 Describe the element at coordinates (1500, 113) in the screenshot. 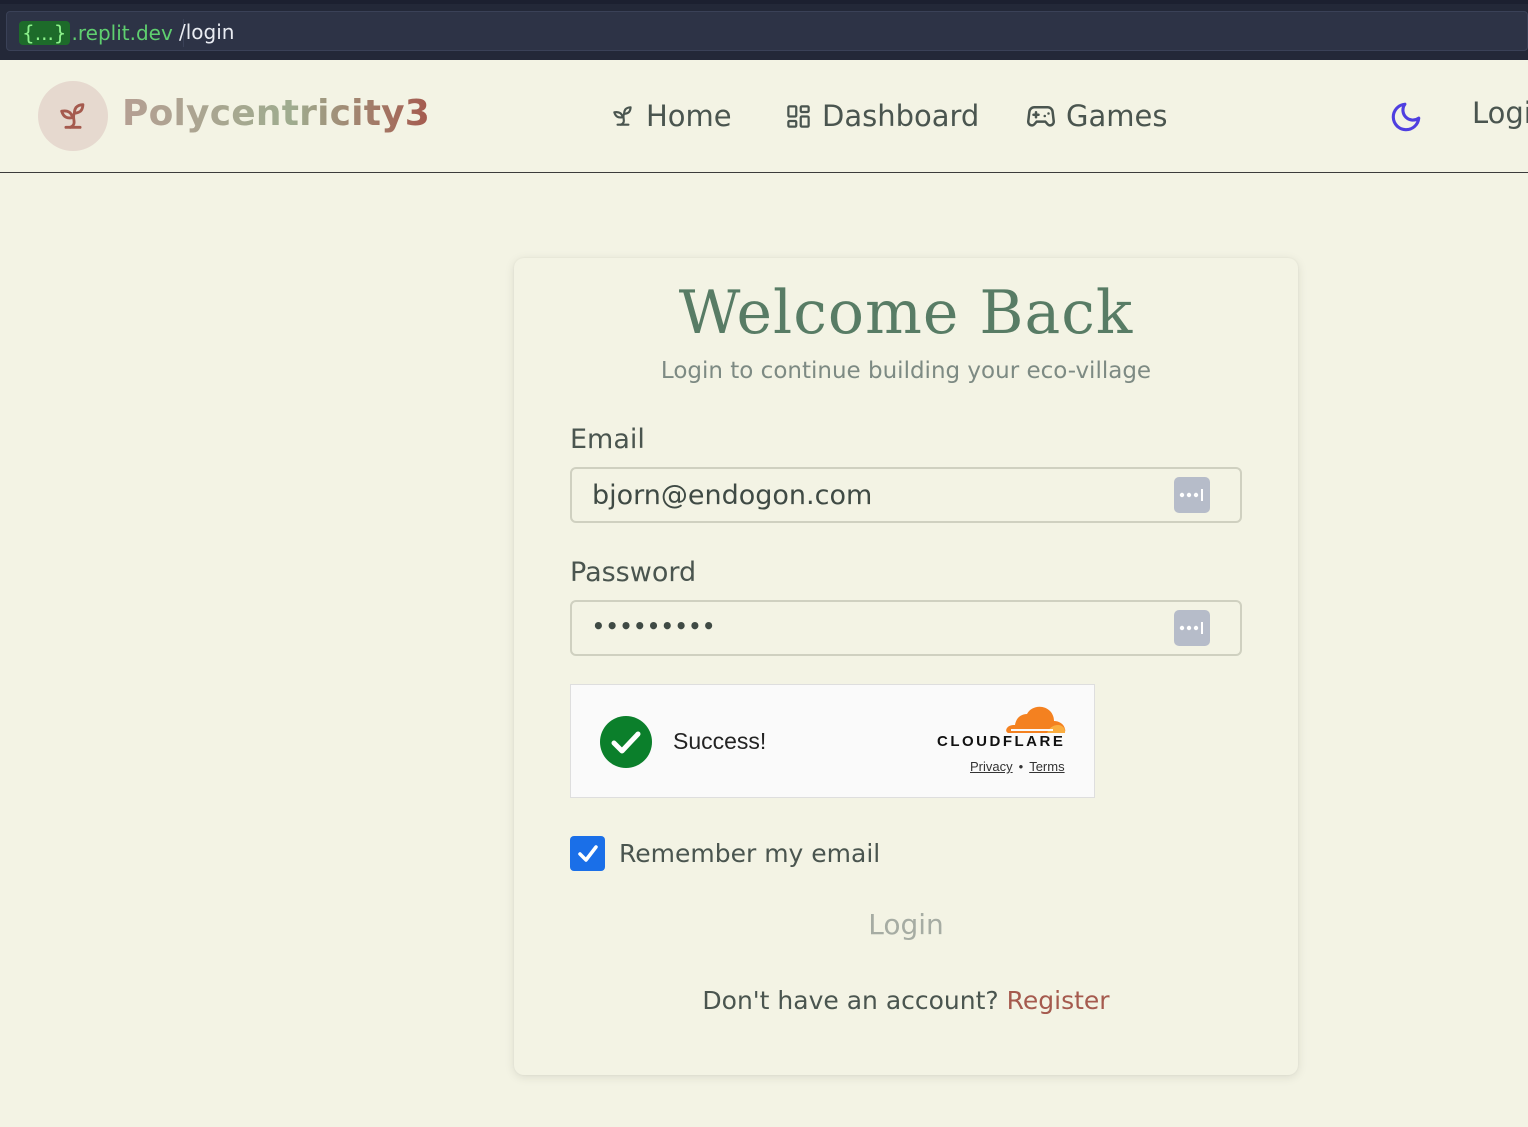

I see `nav-login-link: Login` at that location.